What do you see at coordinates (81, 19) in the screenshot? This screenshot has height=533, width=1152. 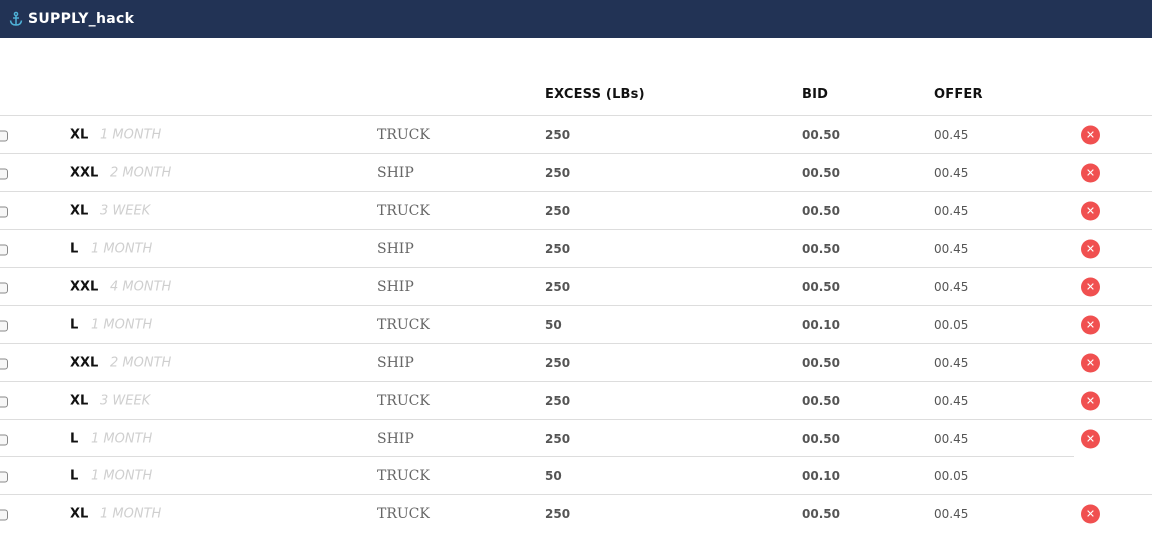 I see `app-title: SUPPLY_hack` at bounding box center [81, 19].